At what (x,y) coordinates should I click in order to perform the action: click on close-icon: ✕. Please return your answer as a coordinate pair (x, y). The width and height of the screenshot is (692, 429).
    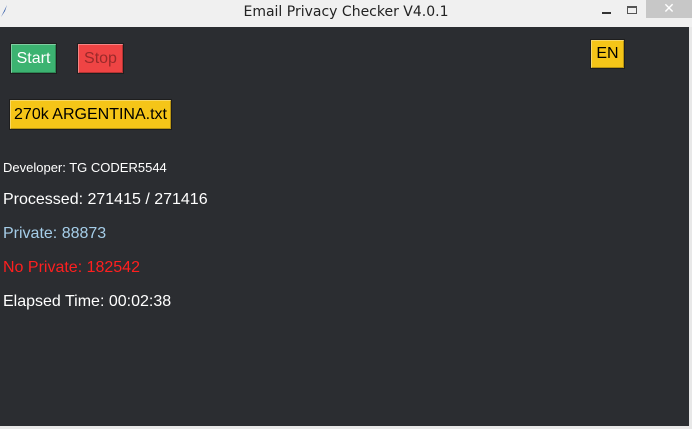
    Looking at the image, I should click on (669, 9).